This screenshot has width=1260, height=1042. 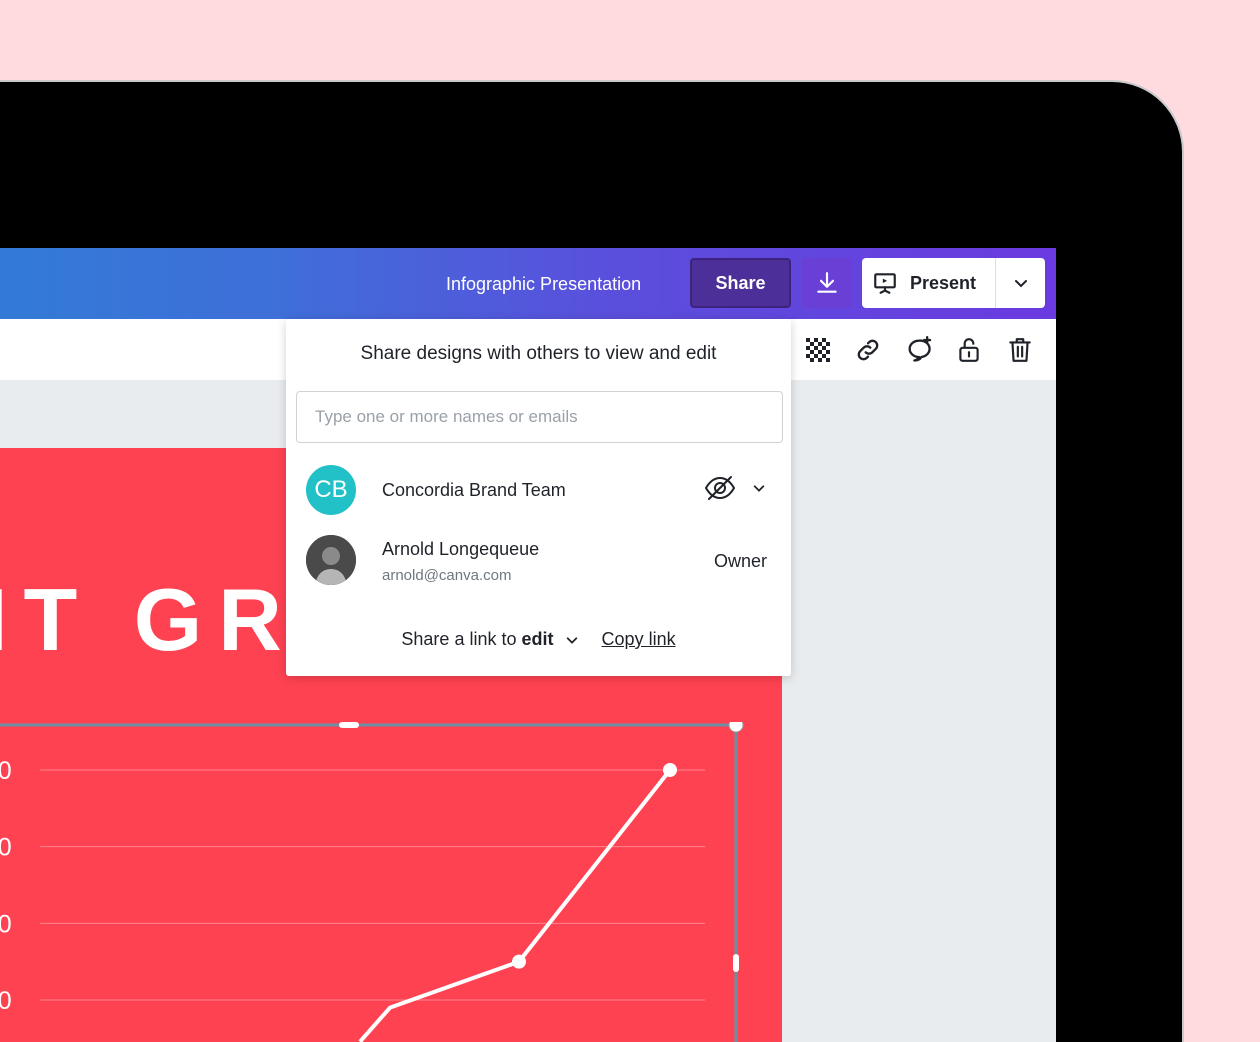 What do you see at coordinates (740, 283) in the screenshot?
I see `share-button: Share` at bounding box center [740, 283].